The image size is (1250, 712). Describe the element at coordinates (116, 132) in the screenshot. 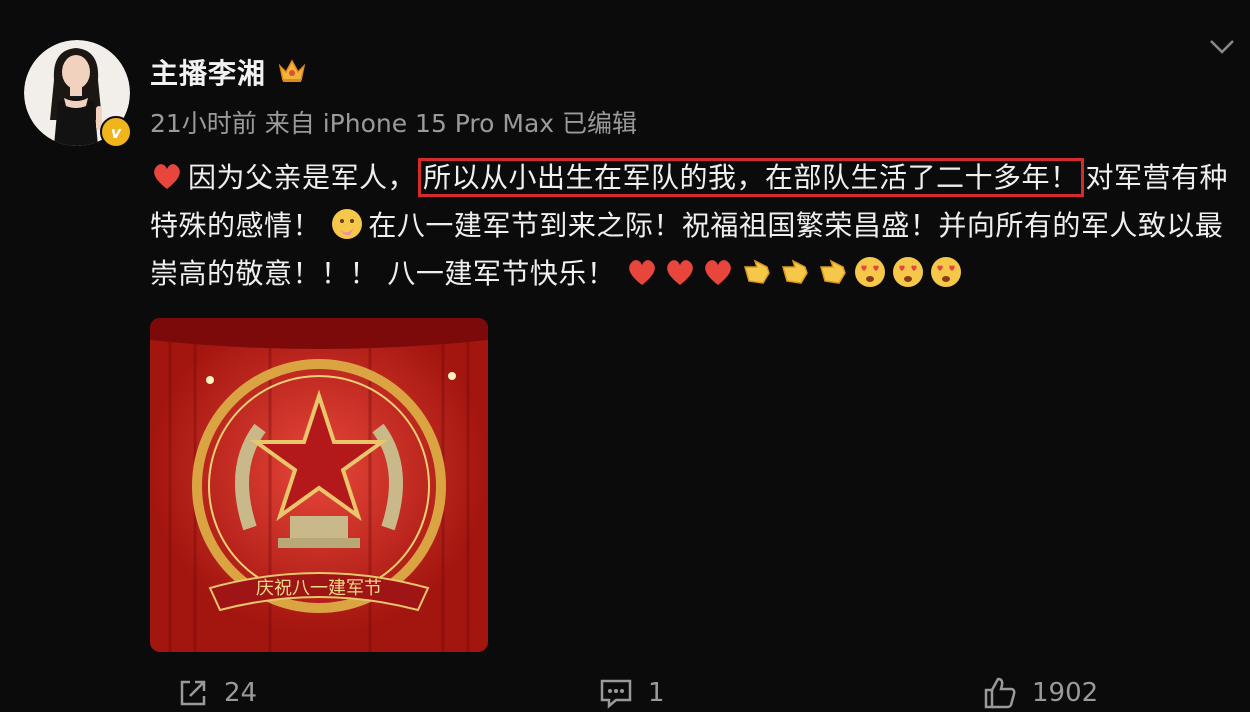

I see `verified-badge-icon: v` at that location.